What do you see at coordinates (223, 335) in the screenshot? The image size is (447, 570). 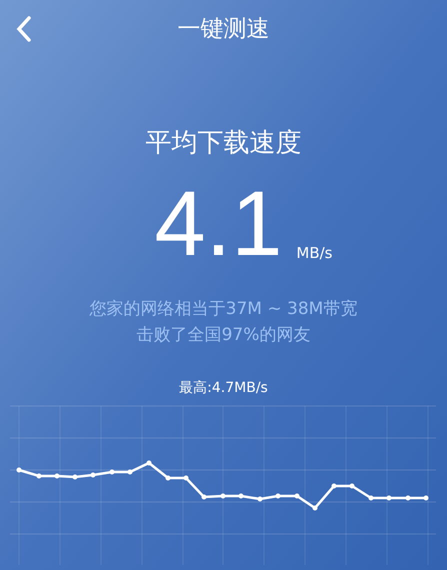 I see `summary-text: 击败了全国97%的网友` at bounding box center [223, 335].